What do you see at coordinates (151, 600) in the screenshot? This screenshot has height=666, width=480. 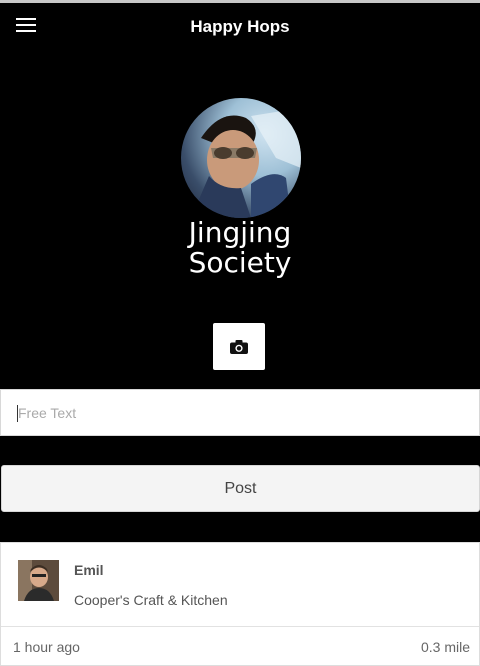 I see `post-venue: Cooper's Craft & Kitchen` at bounding box center [151, 600].